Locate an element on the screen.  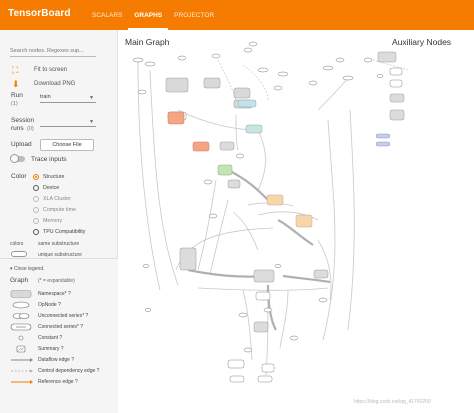
color-option-structure: Structure is located at coordinates (49, 177).